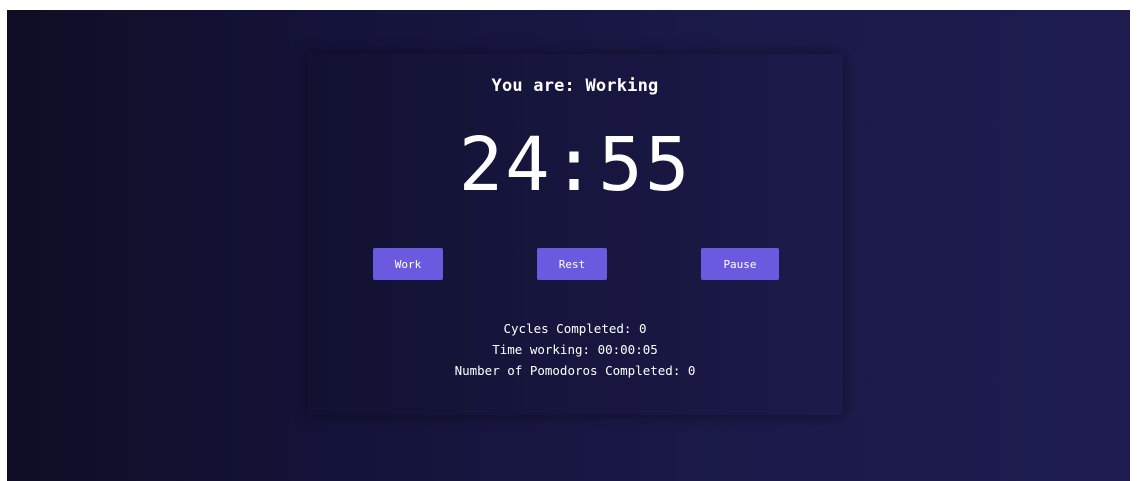 This screenshot has height=481, width=1137. What do you see at coordinates (567, 370) in the screenshot?
I see `pomodoros-label: Number of Pomodoros Completed:` at bounding box center [567, 370].